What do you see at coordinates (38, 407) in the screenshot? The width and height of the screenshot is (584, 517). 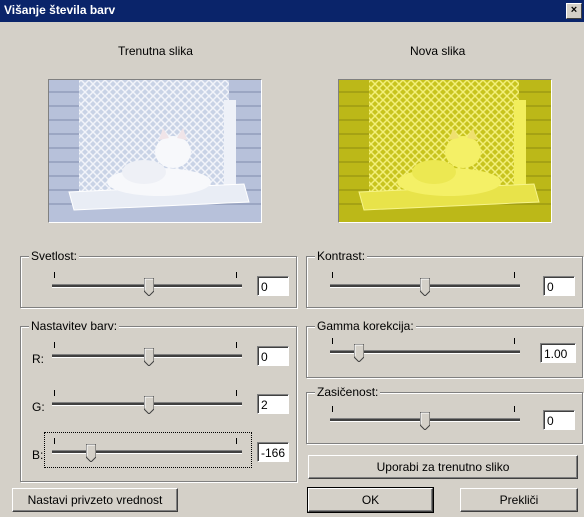 I see `g-label: G:` at bounding box center [38, 407].